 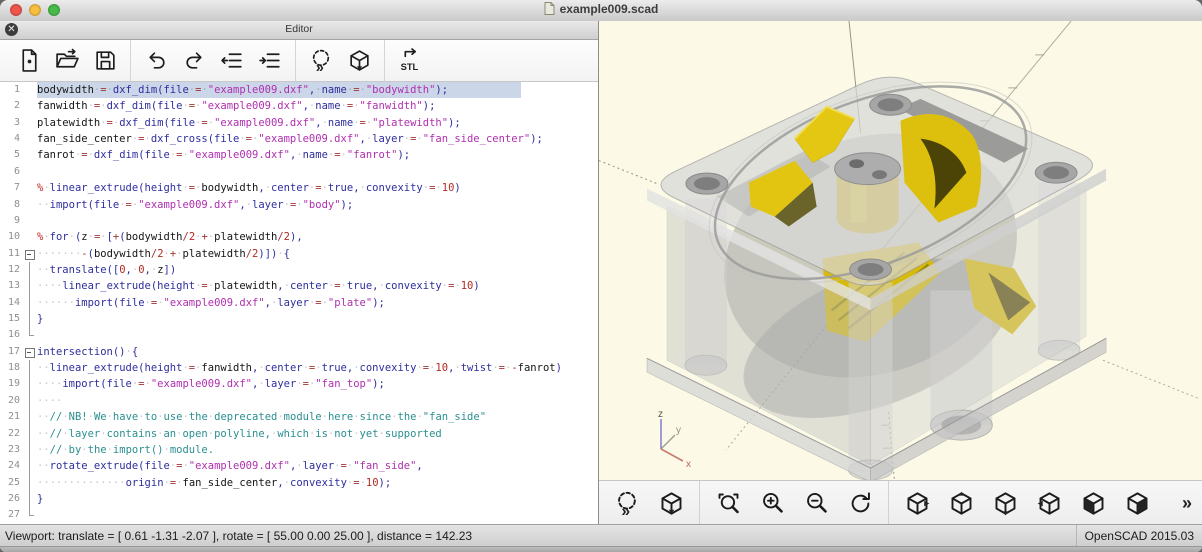 I want to click on line-number: 20, so click(x=13, y=400).